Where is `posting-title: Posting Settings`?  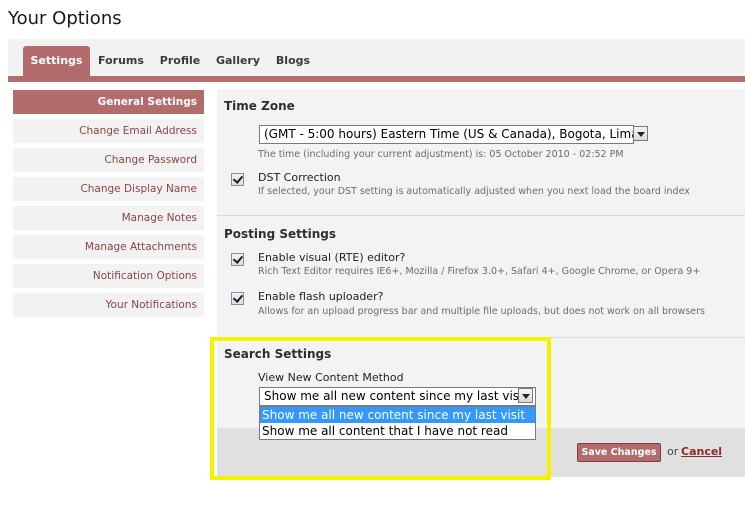
posting-title: Posting Settings is located at coordinates (280, 234).